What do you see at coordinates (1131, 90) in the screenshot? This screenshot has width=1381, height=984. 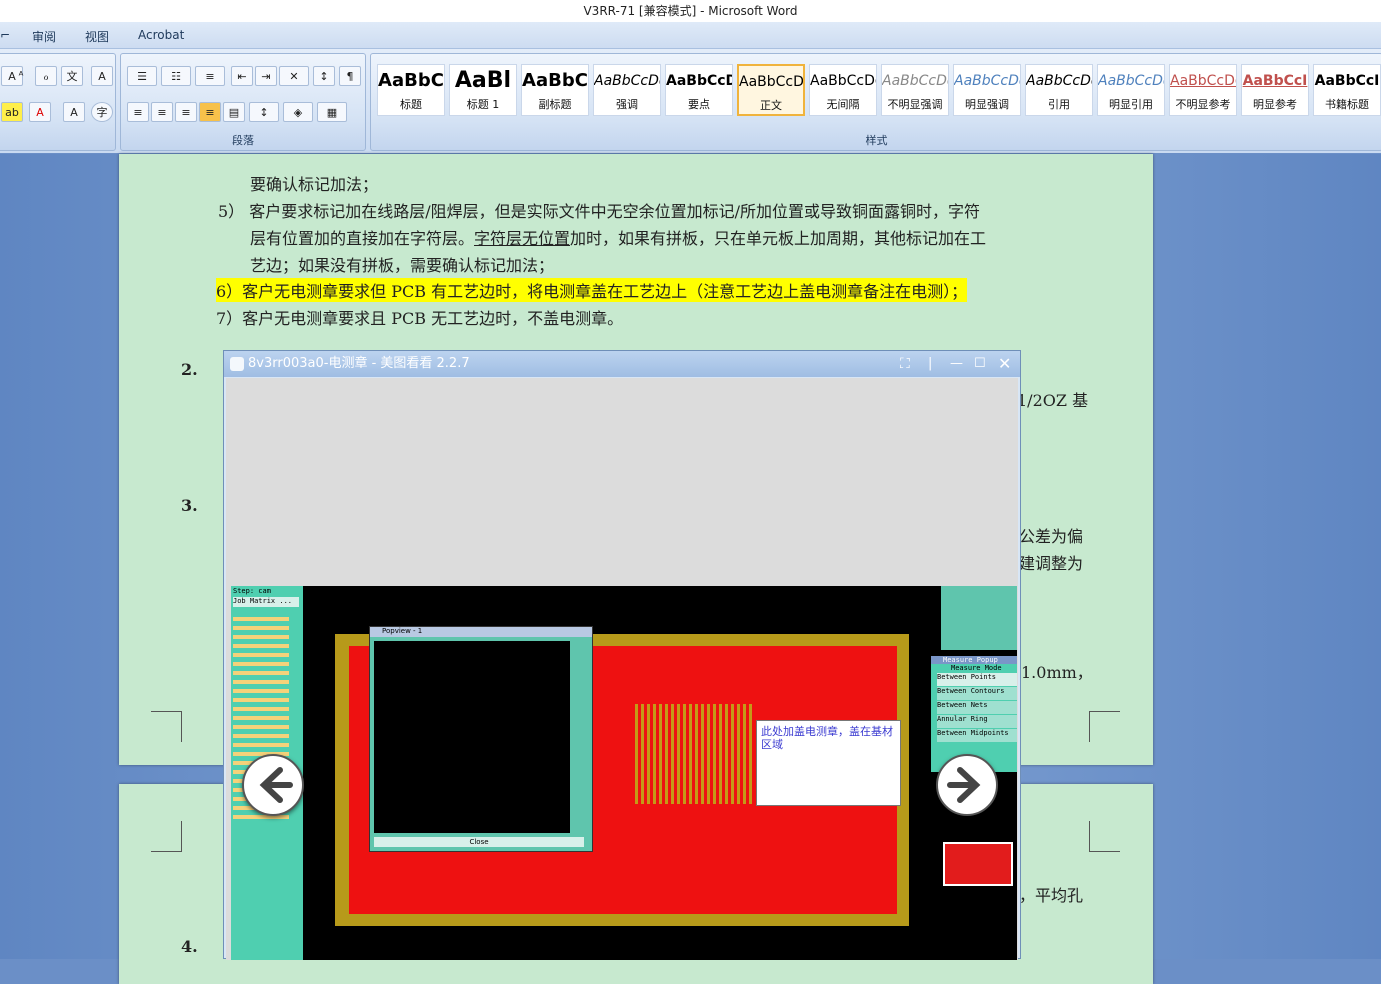 I see `style-card: AaBbCcDd 明显引用` at bounding box center [1131, 90].